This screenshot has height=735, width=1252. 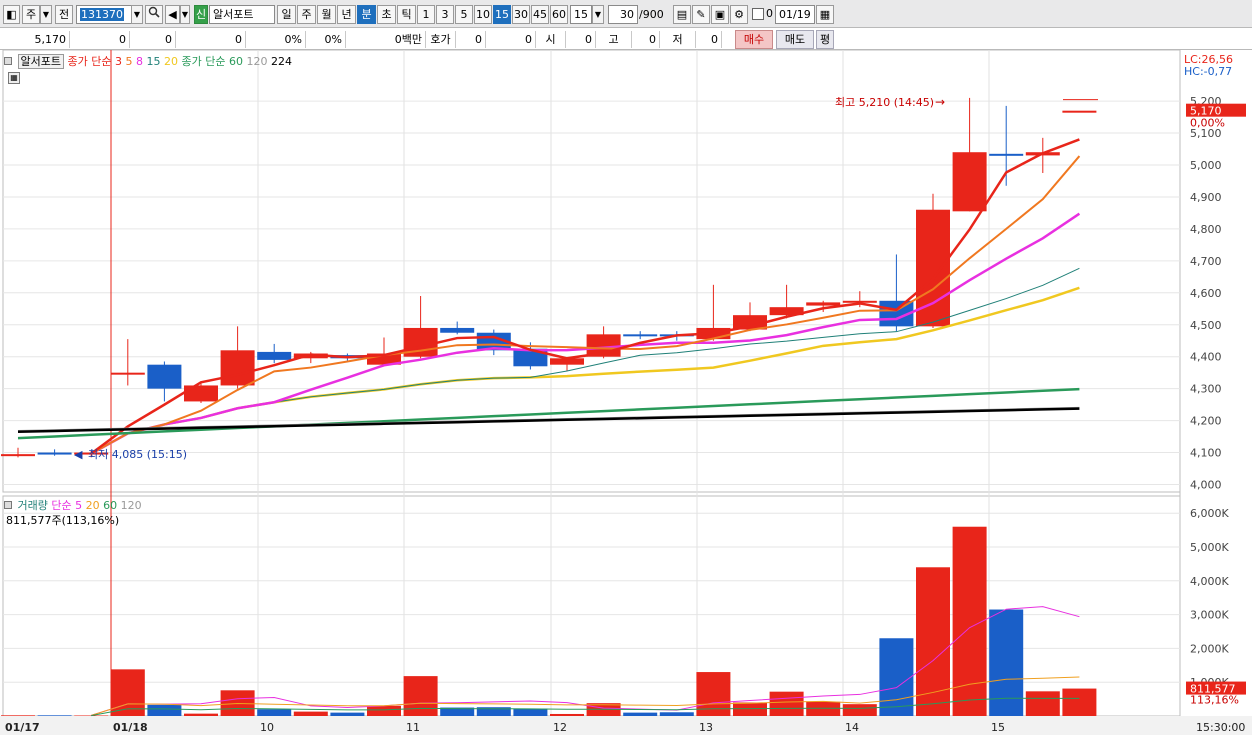 I want to click on indicator-icon: ▤, so click(x=682, y=14).